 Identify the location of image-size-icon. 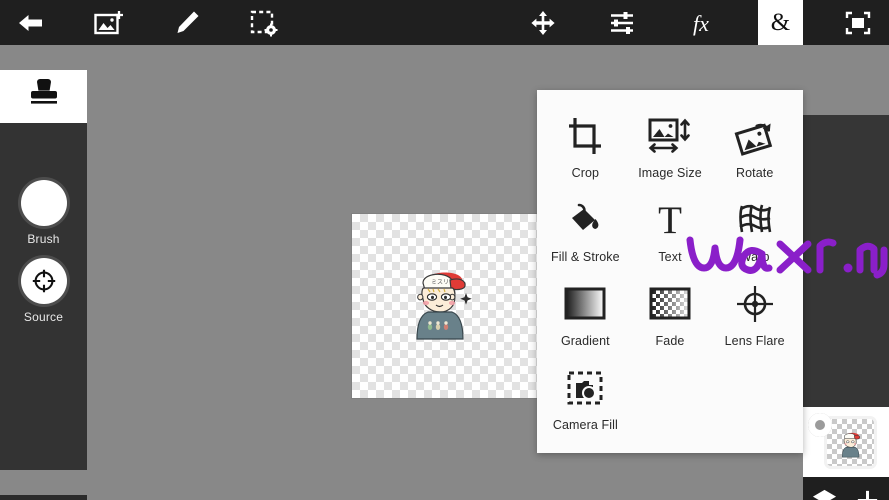
(670, 136).